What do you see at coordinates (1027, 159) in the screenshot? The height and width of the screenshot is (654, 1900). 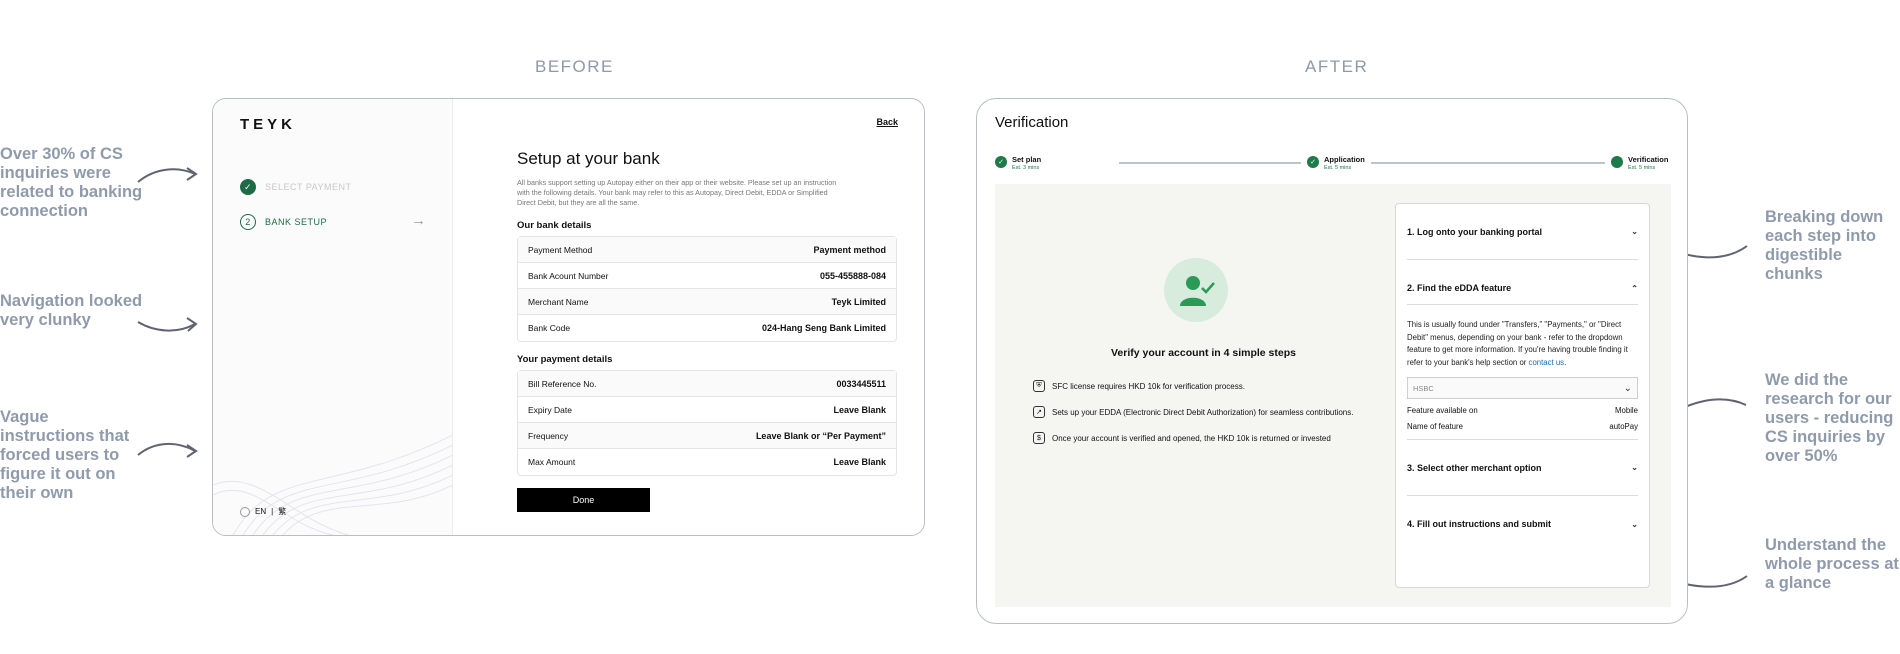 I see `step-label: Set plan` at bounding box center [1027, 159].